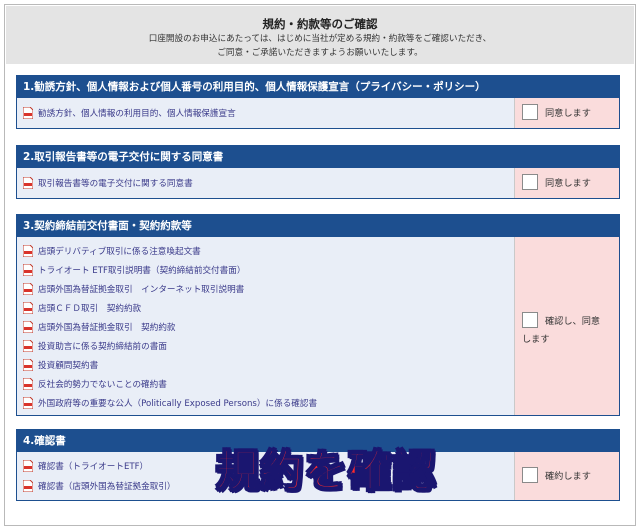 This screenshot has width=640, height=530. I want to click on document-link: トライオート ETF取引説明書（契約締結前交付書面）, so click(134, 270).